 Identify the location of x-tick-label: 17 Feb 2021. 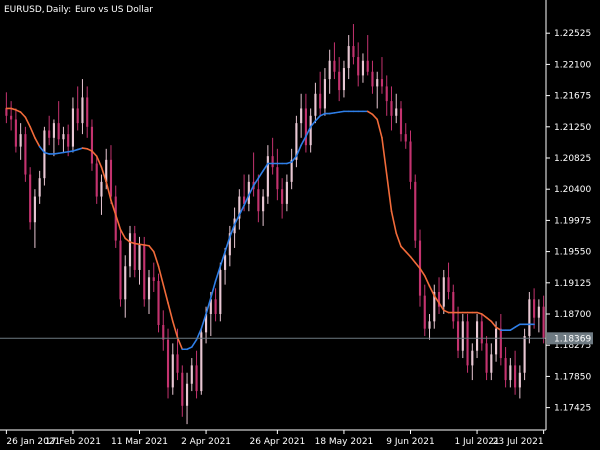
(73, 442).